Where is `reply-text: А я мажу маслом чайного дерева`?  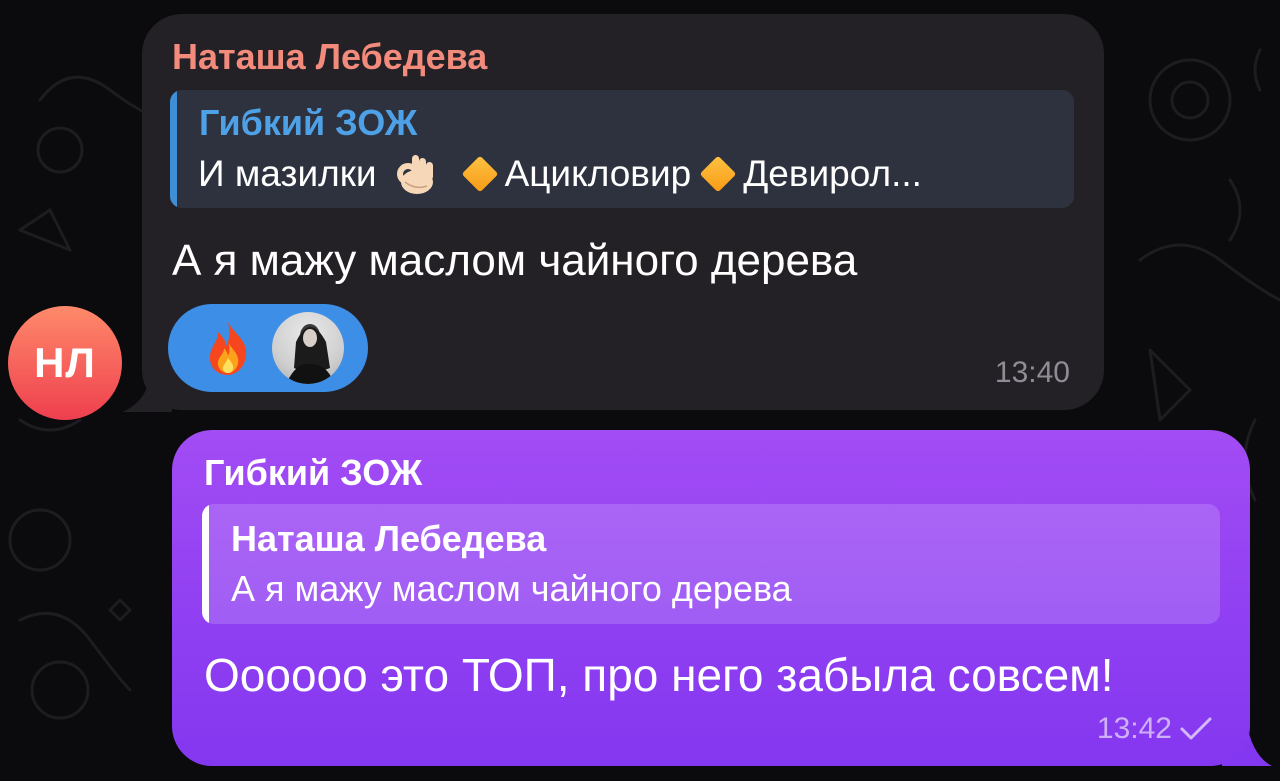 reply-text: А я мажу маслом чайного дерева is located at coordinates (511, 588).